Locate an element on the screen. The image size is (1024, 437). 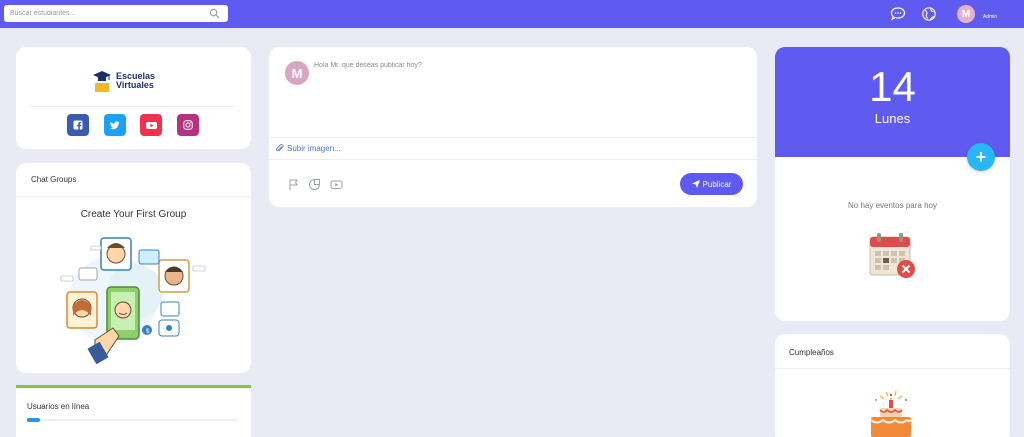
composer-avatar: M is located at coordinates (297, 73).